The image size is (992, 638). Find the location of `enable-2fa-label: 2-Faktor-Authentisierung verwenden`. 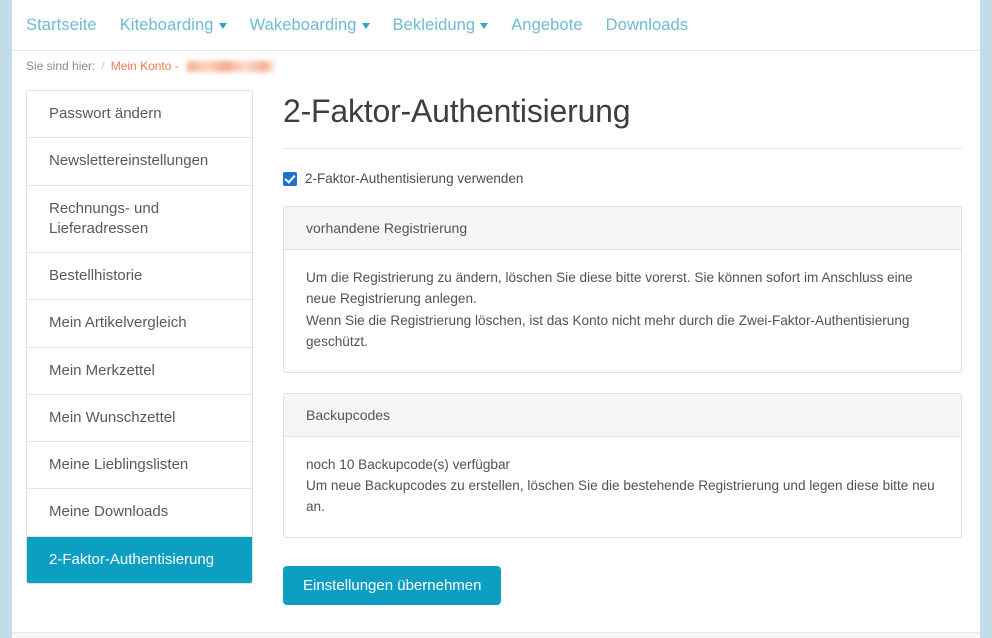

enable-2fa-label: 2-Faktor-Authentisierung verwenden is located at coordinates (414, 178).